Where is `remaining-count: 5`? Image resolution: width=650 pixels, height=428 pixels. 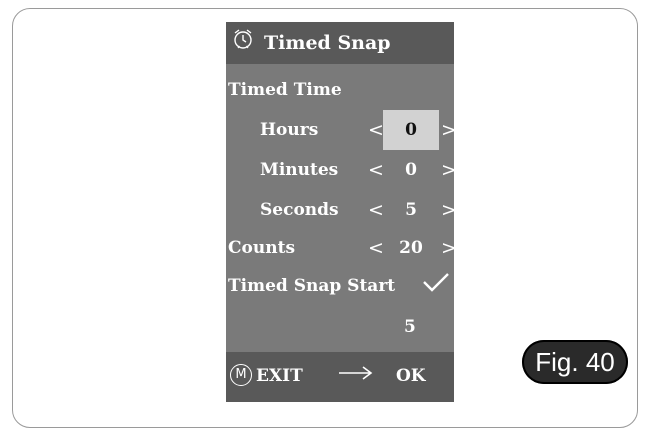
remaining-count: 5 is located at coordinates (410, 327).